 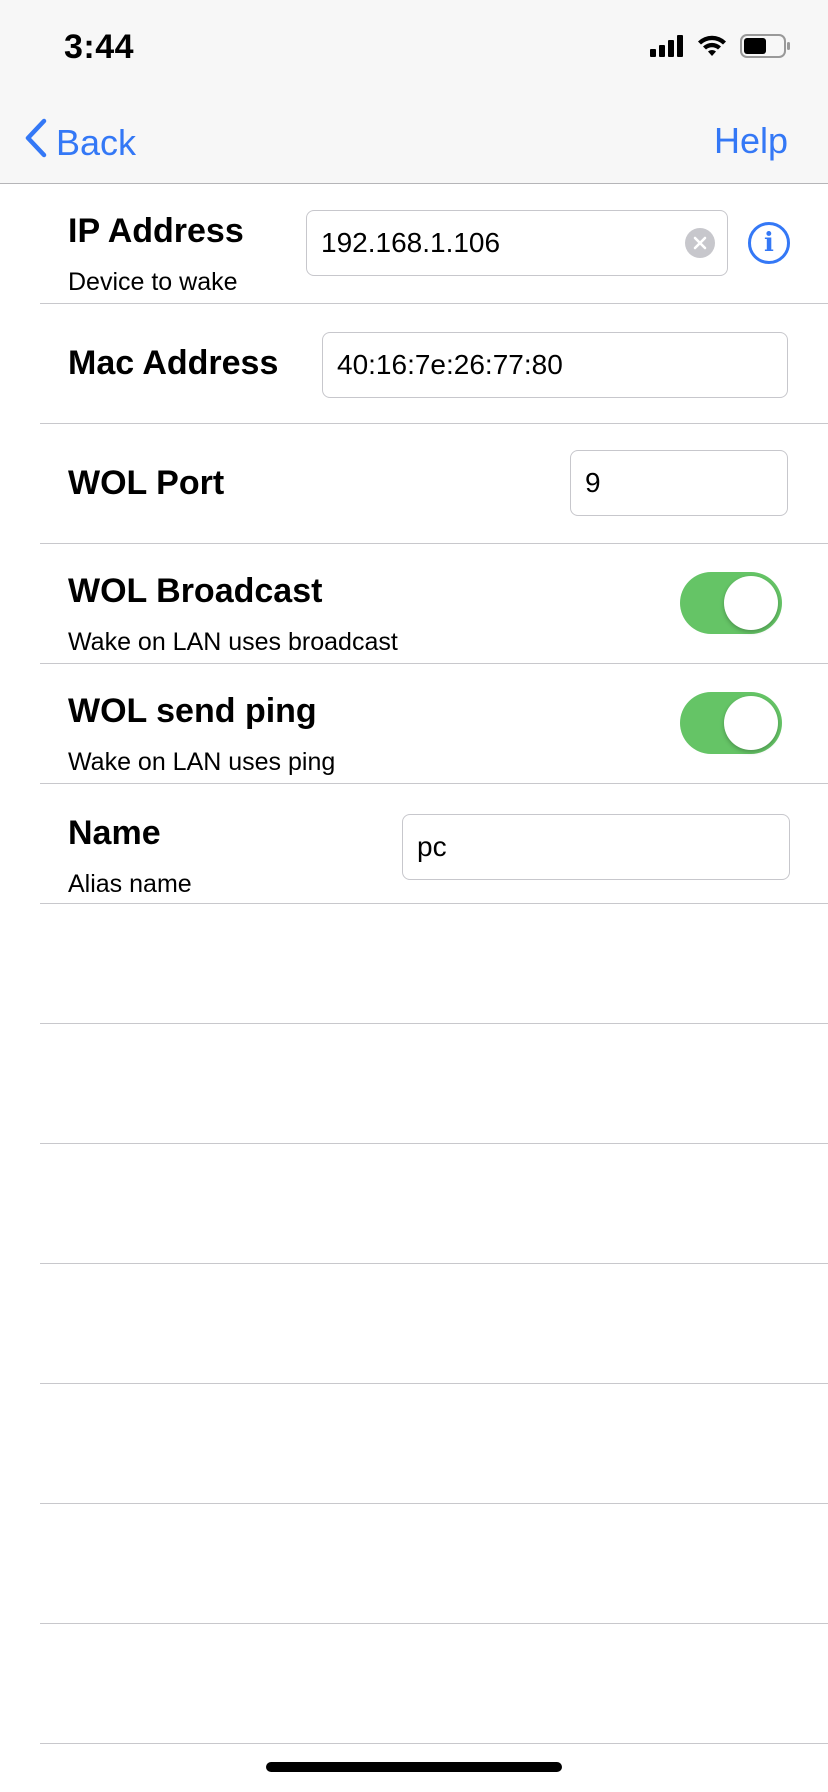 What do you see at coordinates (450, 364) in the screenshot?
I see `mac-address-value: 40:16:7e:26:77:80` at bounding box center [450, 364].